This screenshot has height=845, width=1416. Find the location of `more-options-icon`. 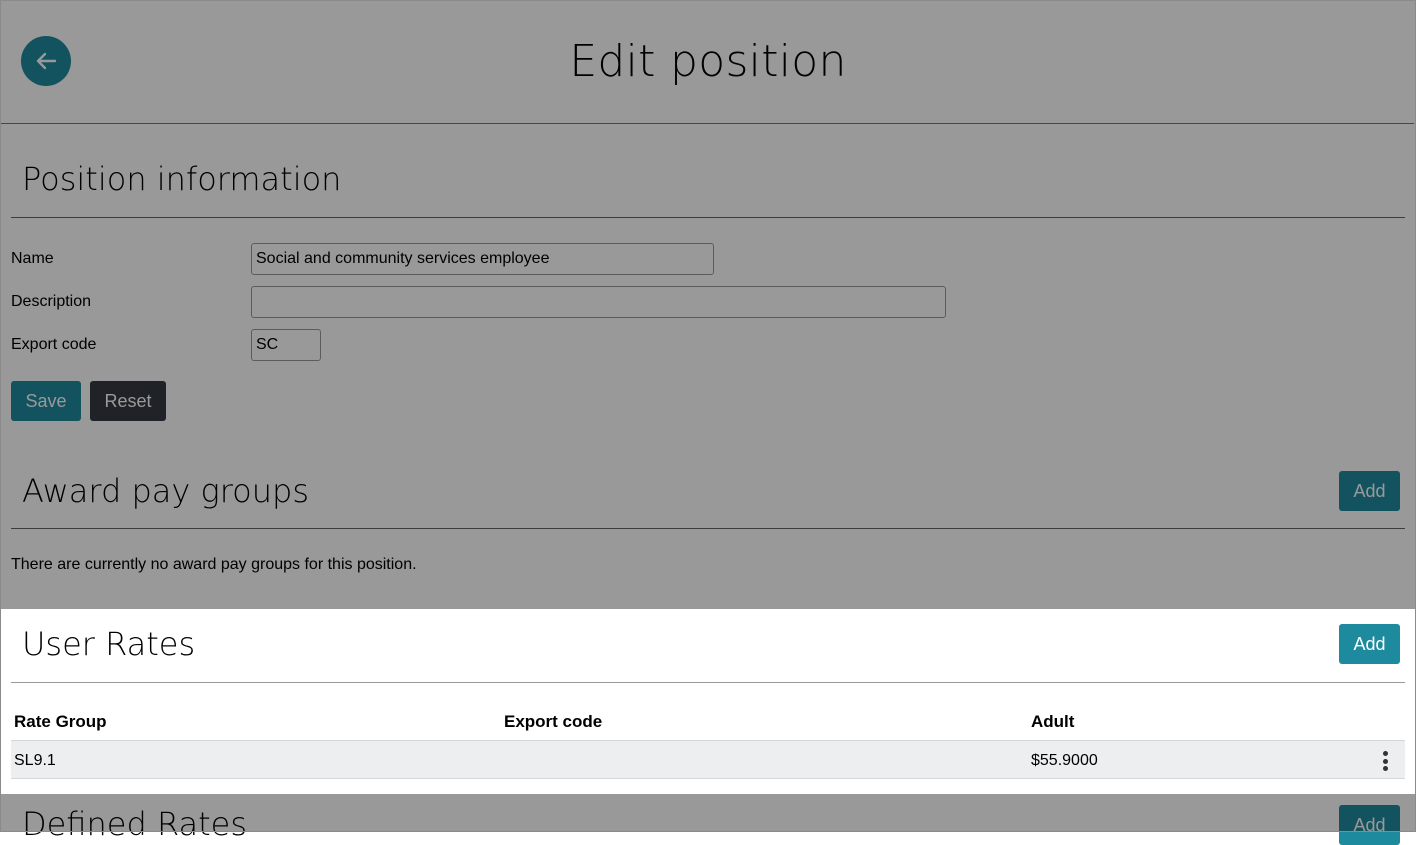

more-options-icon is located at coordinates (1385, 761).